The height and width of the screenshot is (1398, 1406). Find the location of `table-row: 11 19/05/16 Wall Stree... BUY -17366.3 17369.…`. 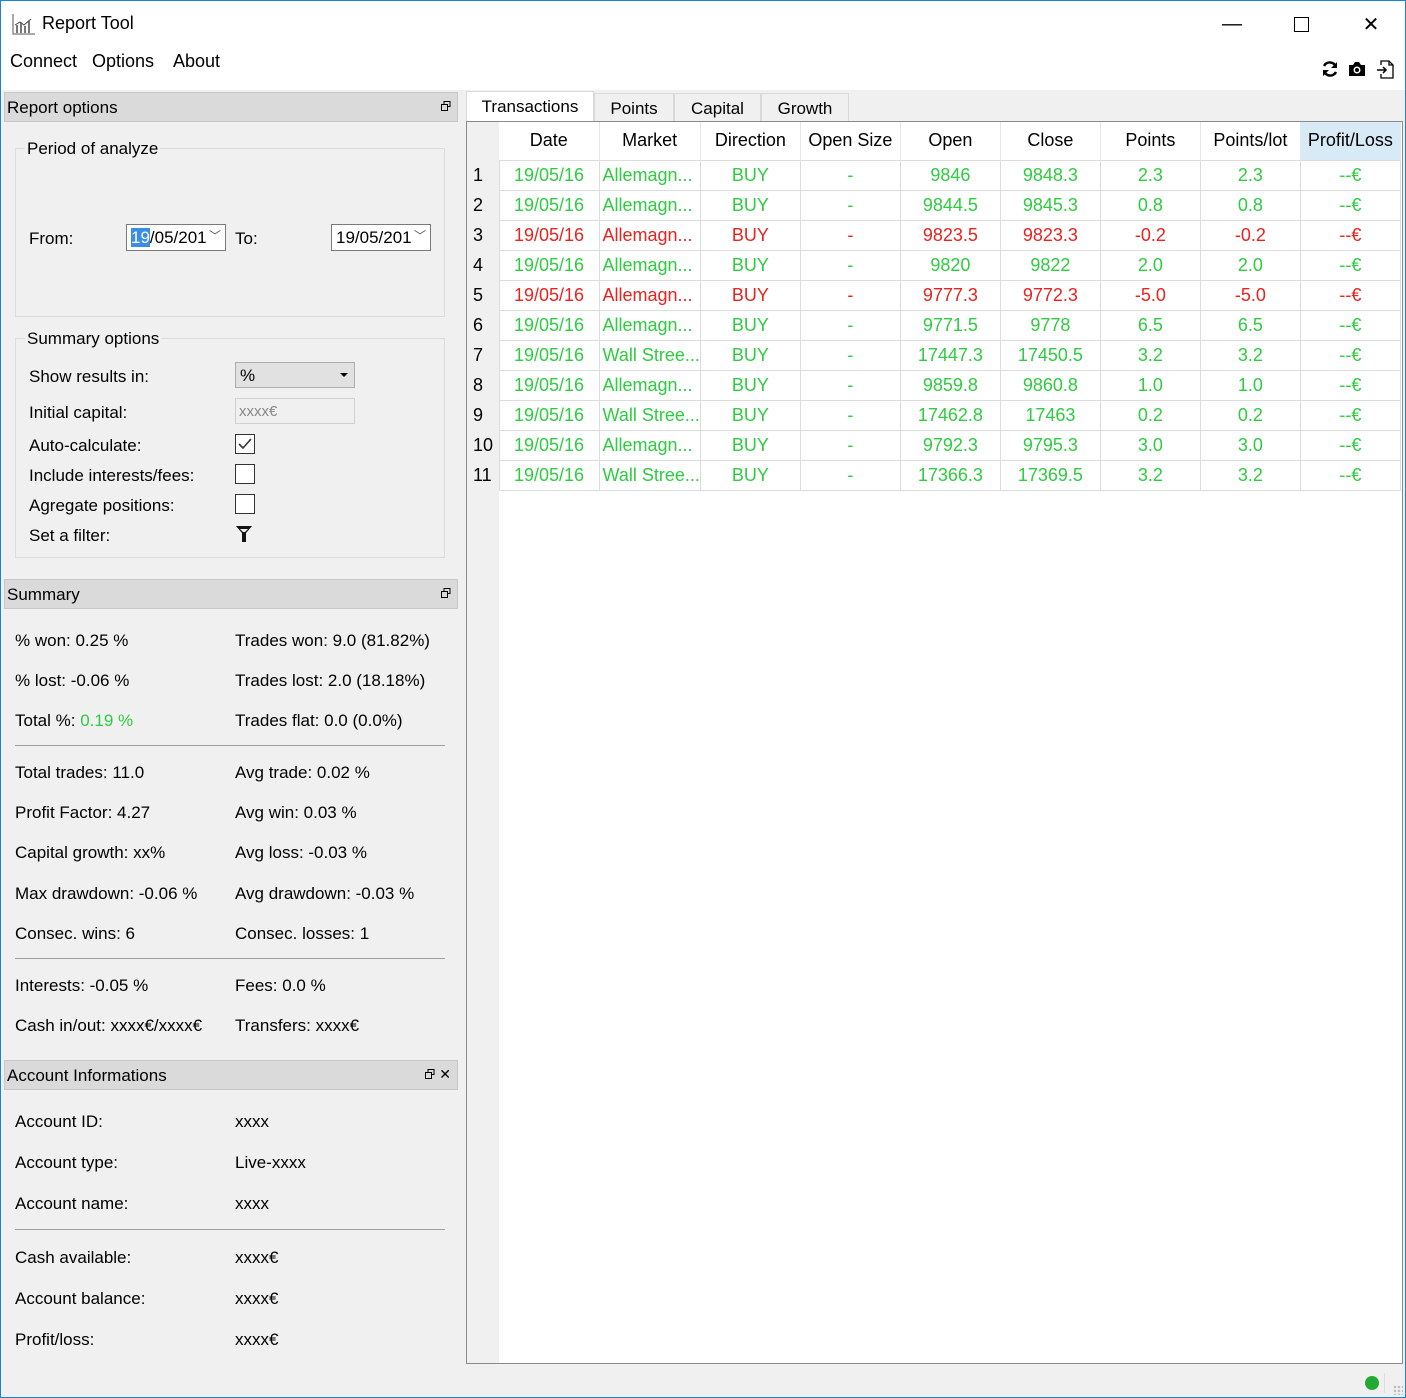

table-row: 11 19/05/16 Wall Stree... BUY -17366.3 17369.… is located at coordinates (934, 475).